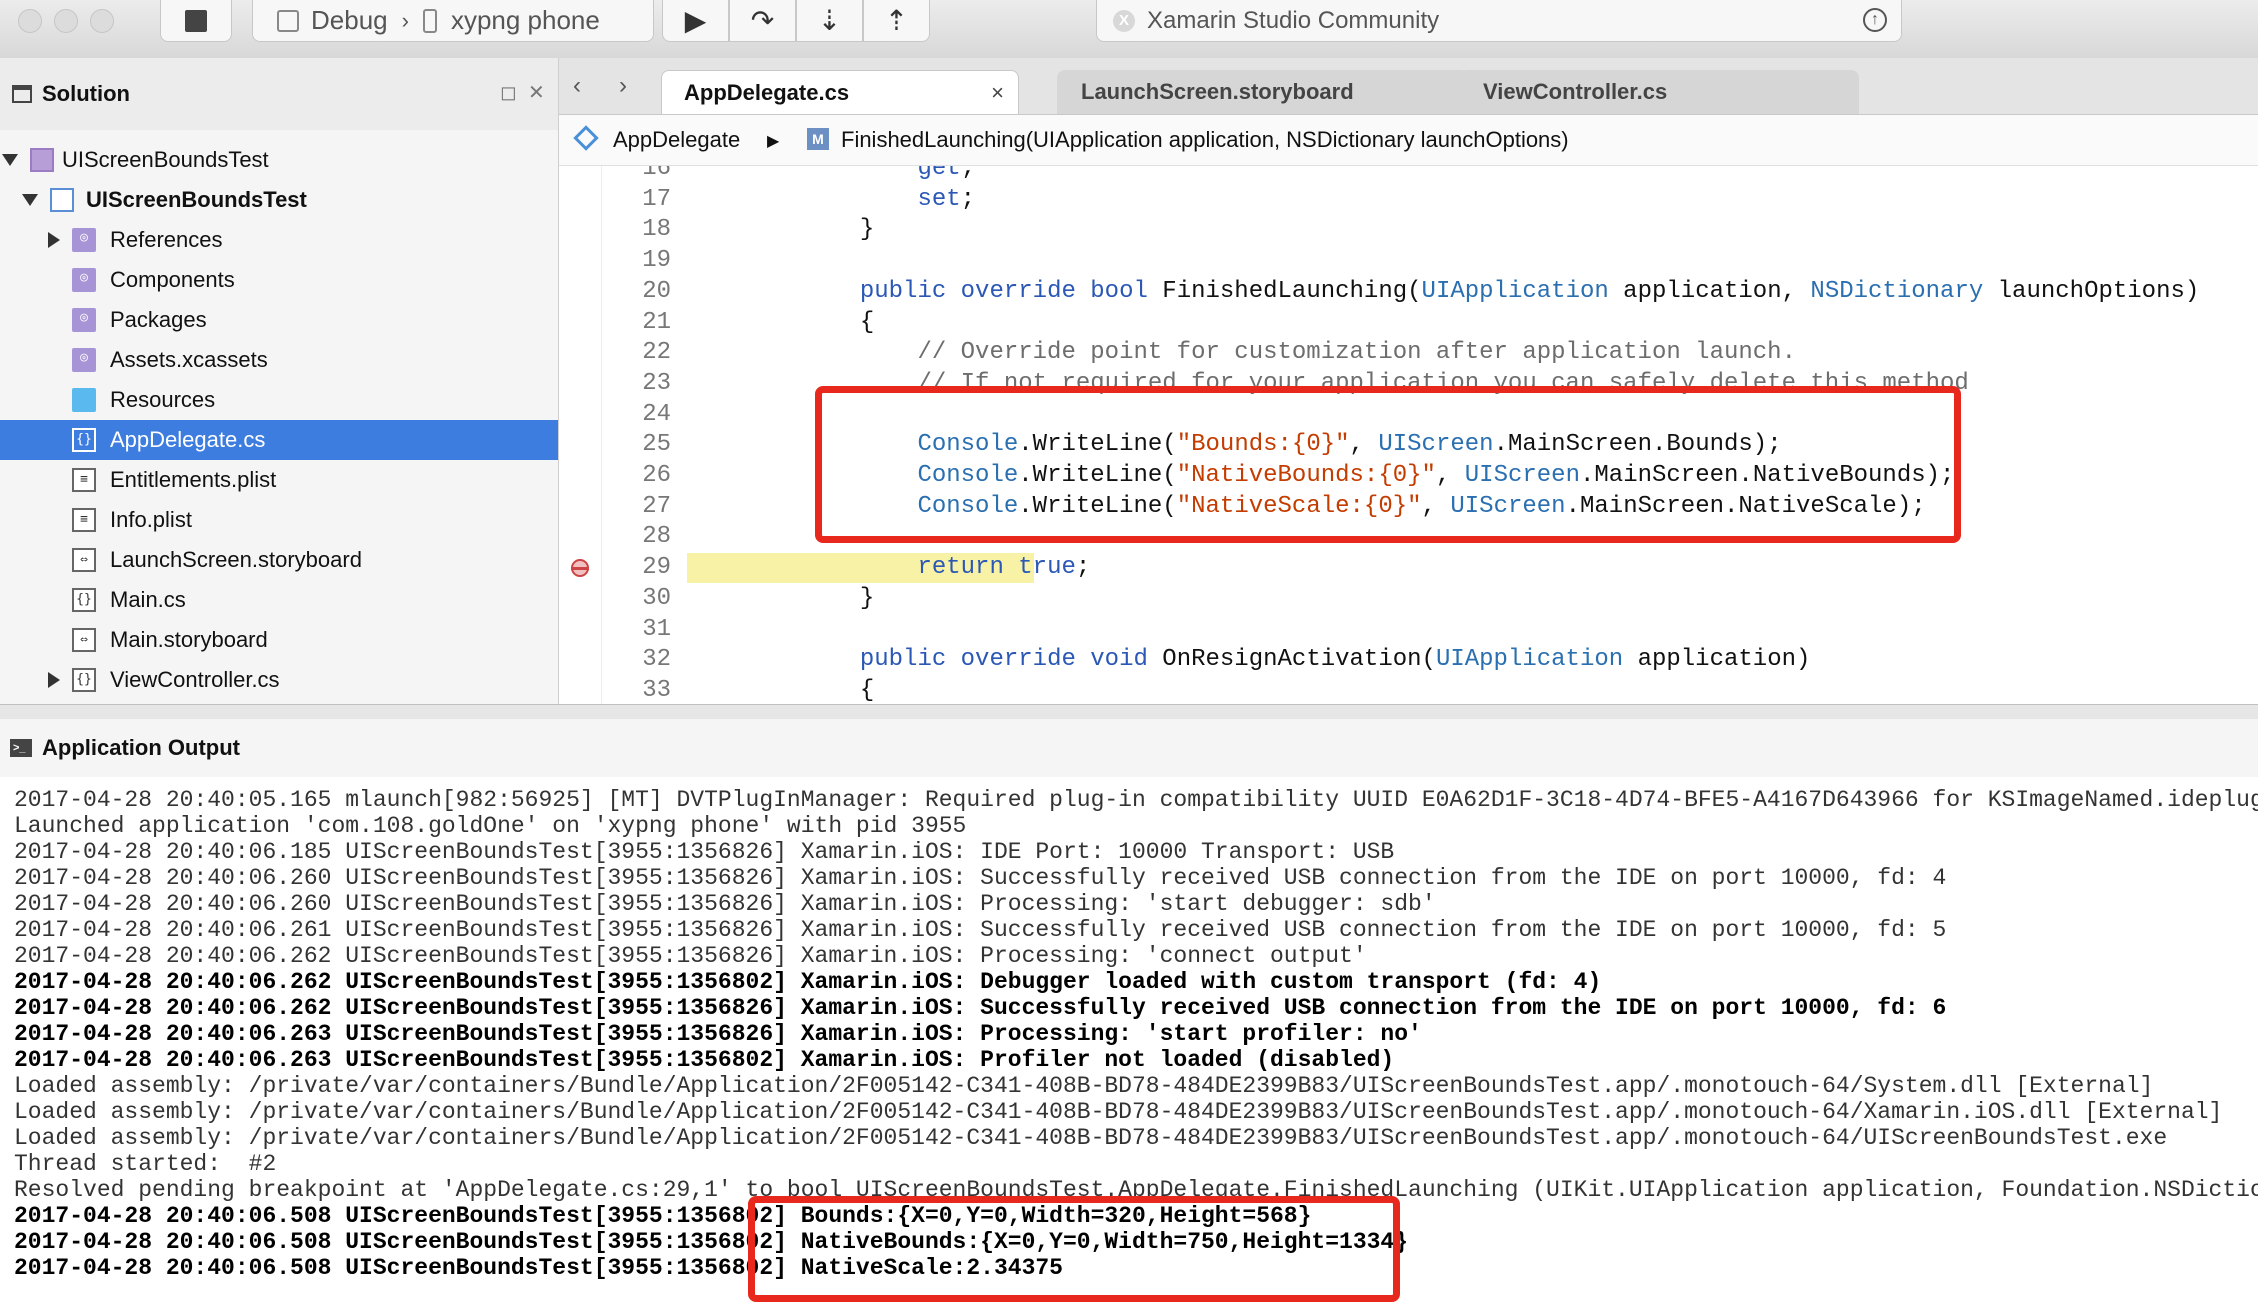  I want to click on zoom-window-button, so click(102, 21).